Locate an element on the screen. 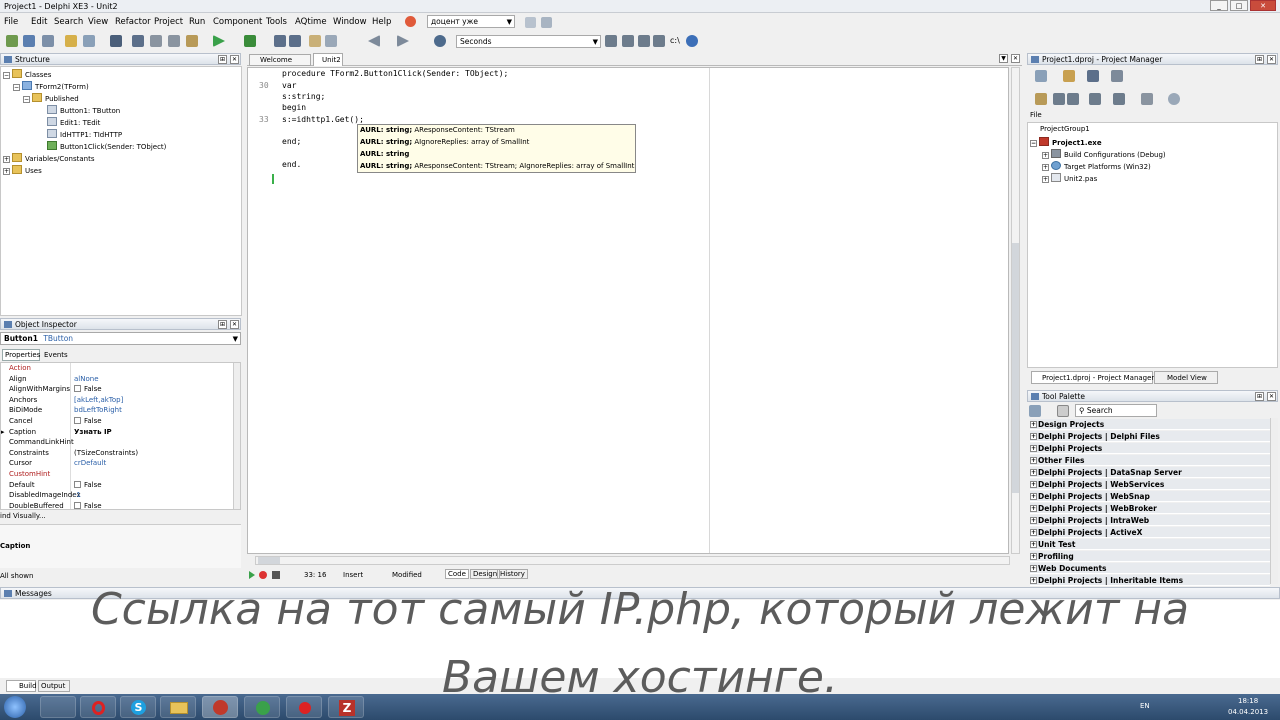  property-value: alNone is located at coordinates (86, 379).